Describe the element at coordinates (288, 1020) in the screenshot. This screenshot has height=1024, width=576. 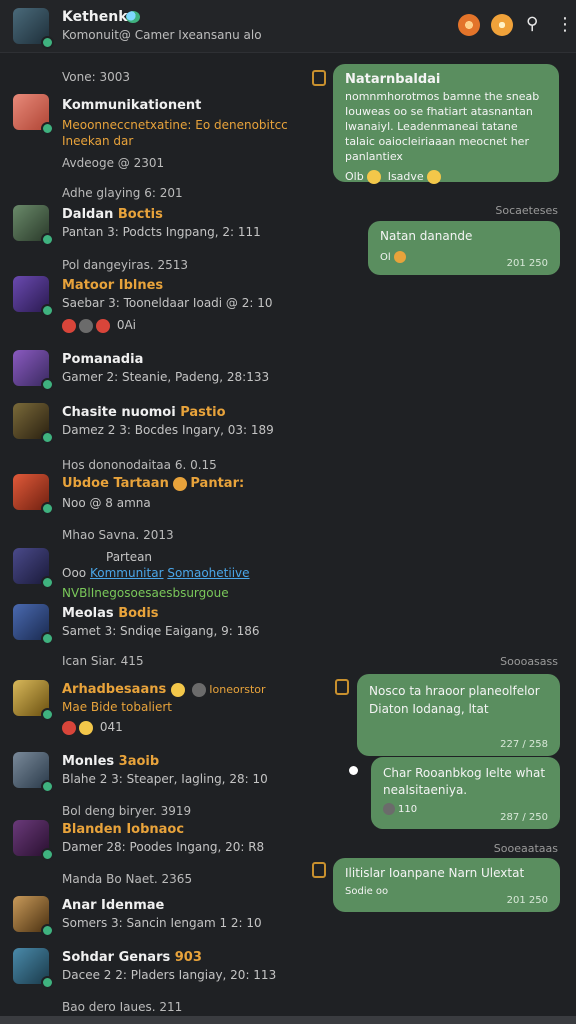
I see `scrollbar` at that location.